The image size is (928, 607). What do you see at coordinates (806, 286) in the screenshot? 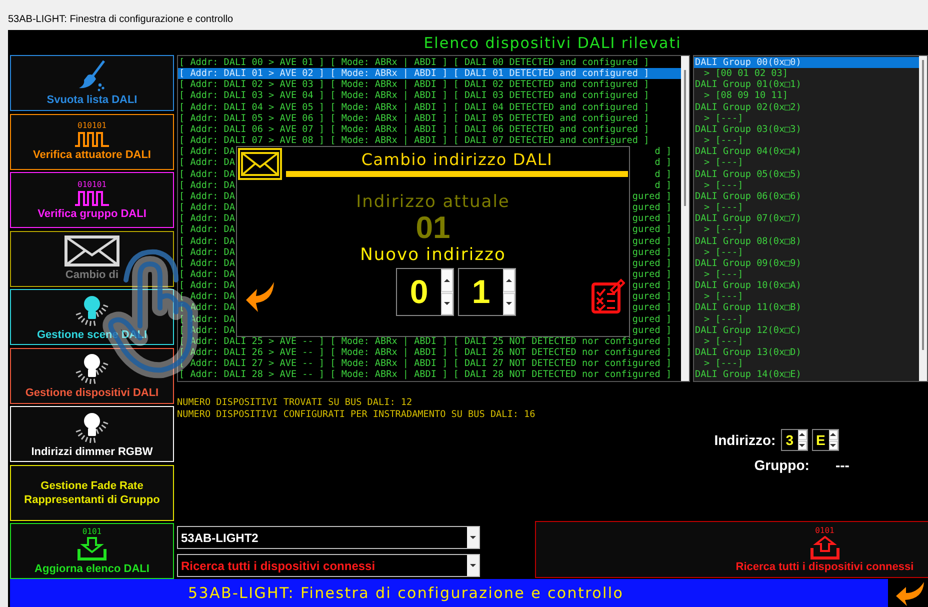
I see `group-row: DALI Group 10(0x□A)` at bounding box center [806, 286].